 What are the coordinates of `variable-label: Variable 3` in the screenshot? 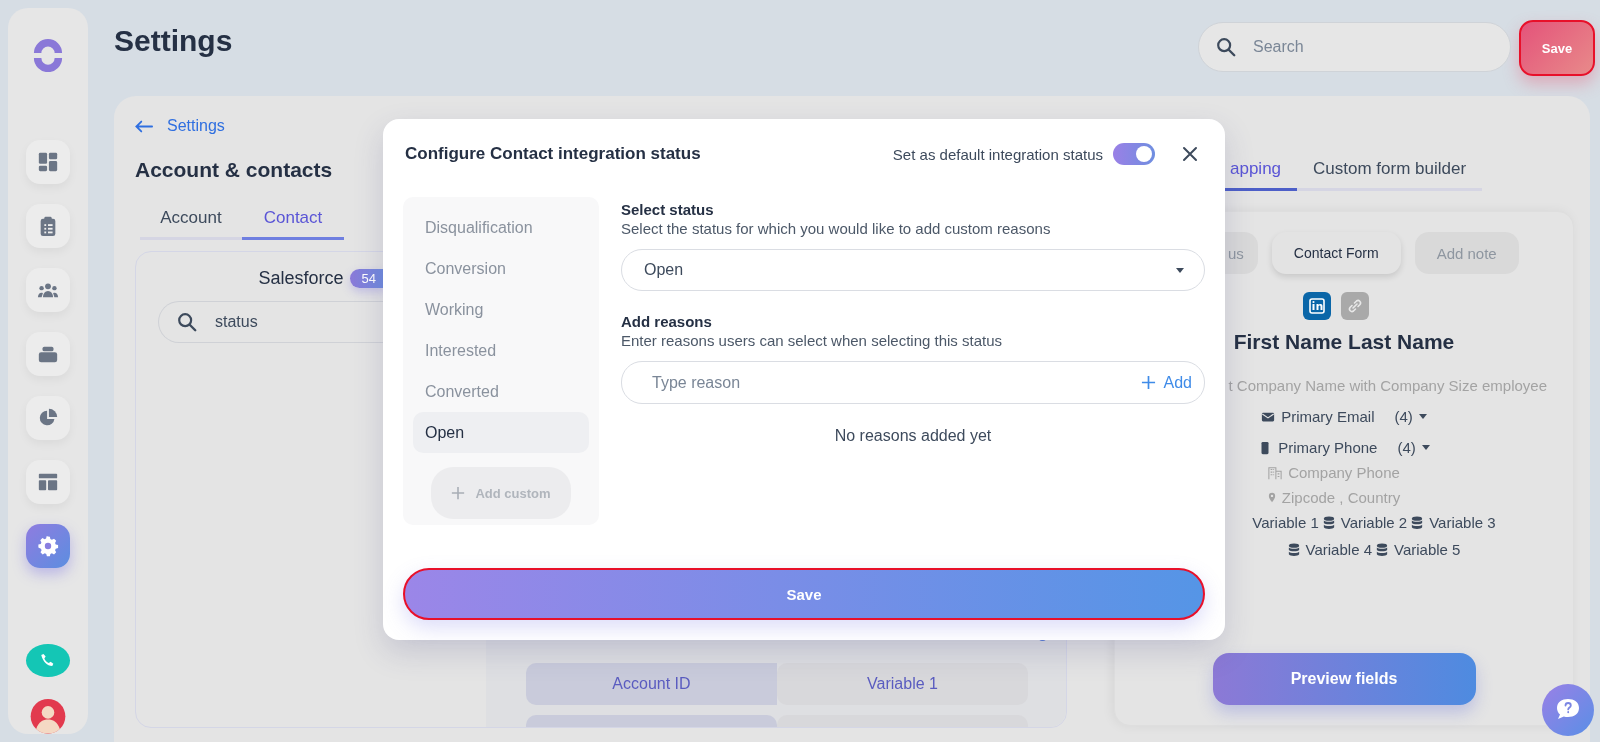 It's located at (1462, 522).